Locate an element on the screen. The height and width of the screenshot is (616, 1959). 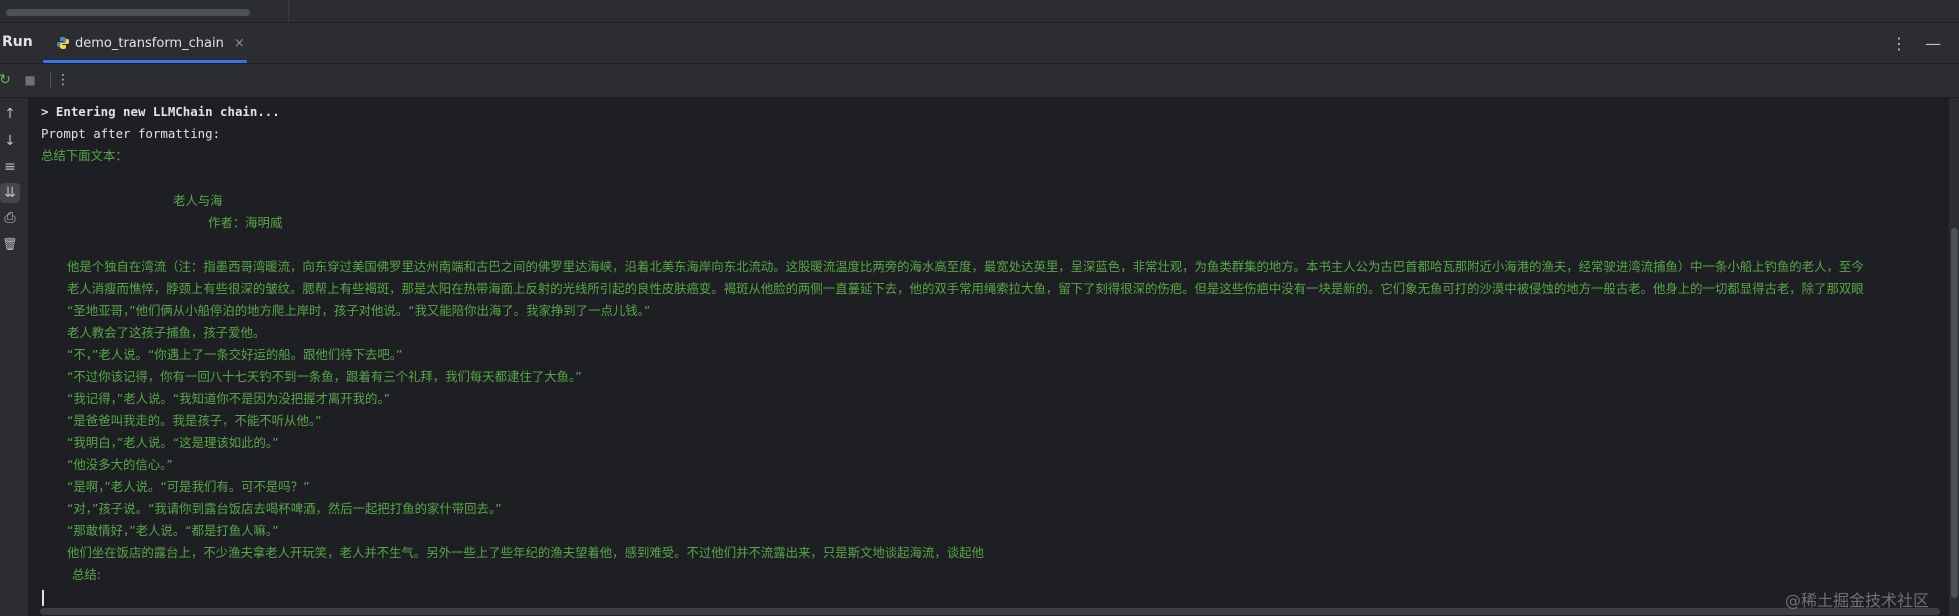
summarize-heading: 总结下面文本： is located at coordinates (84, 155).